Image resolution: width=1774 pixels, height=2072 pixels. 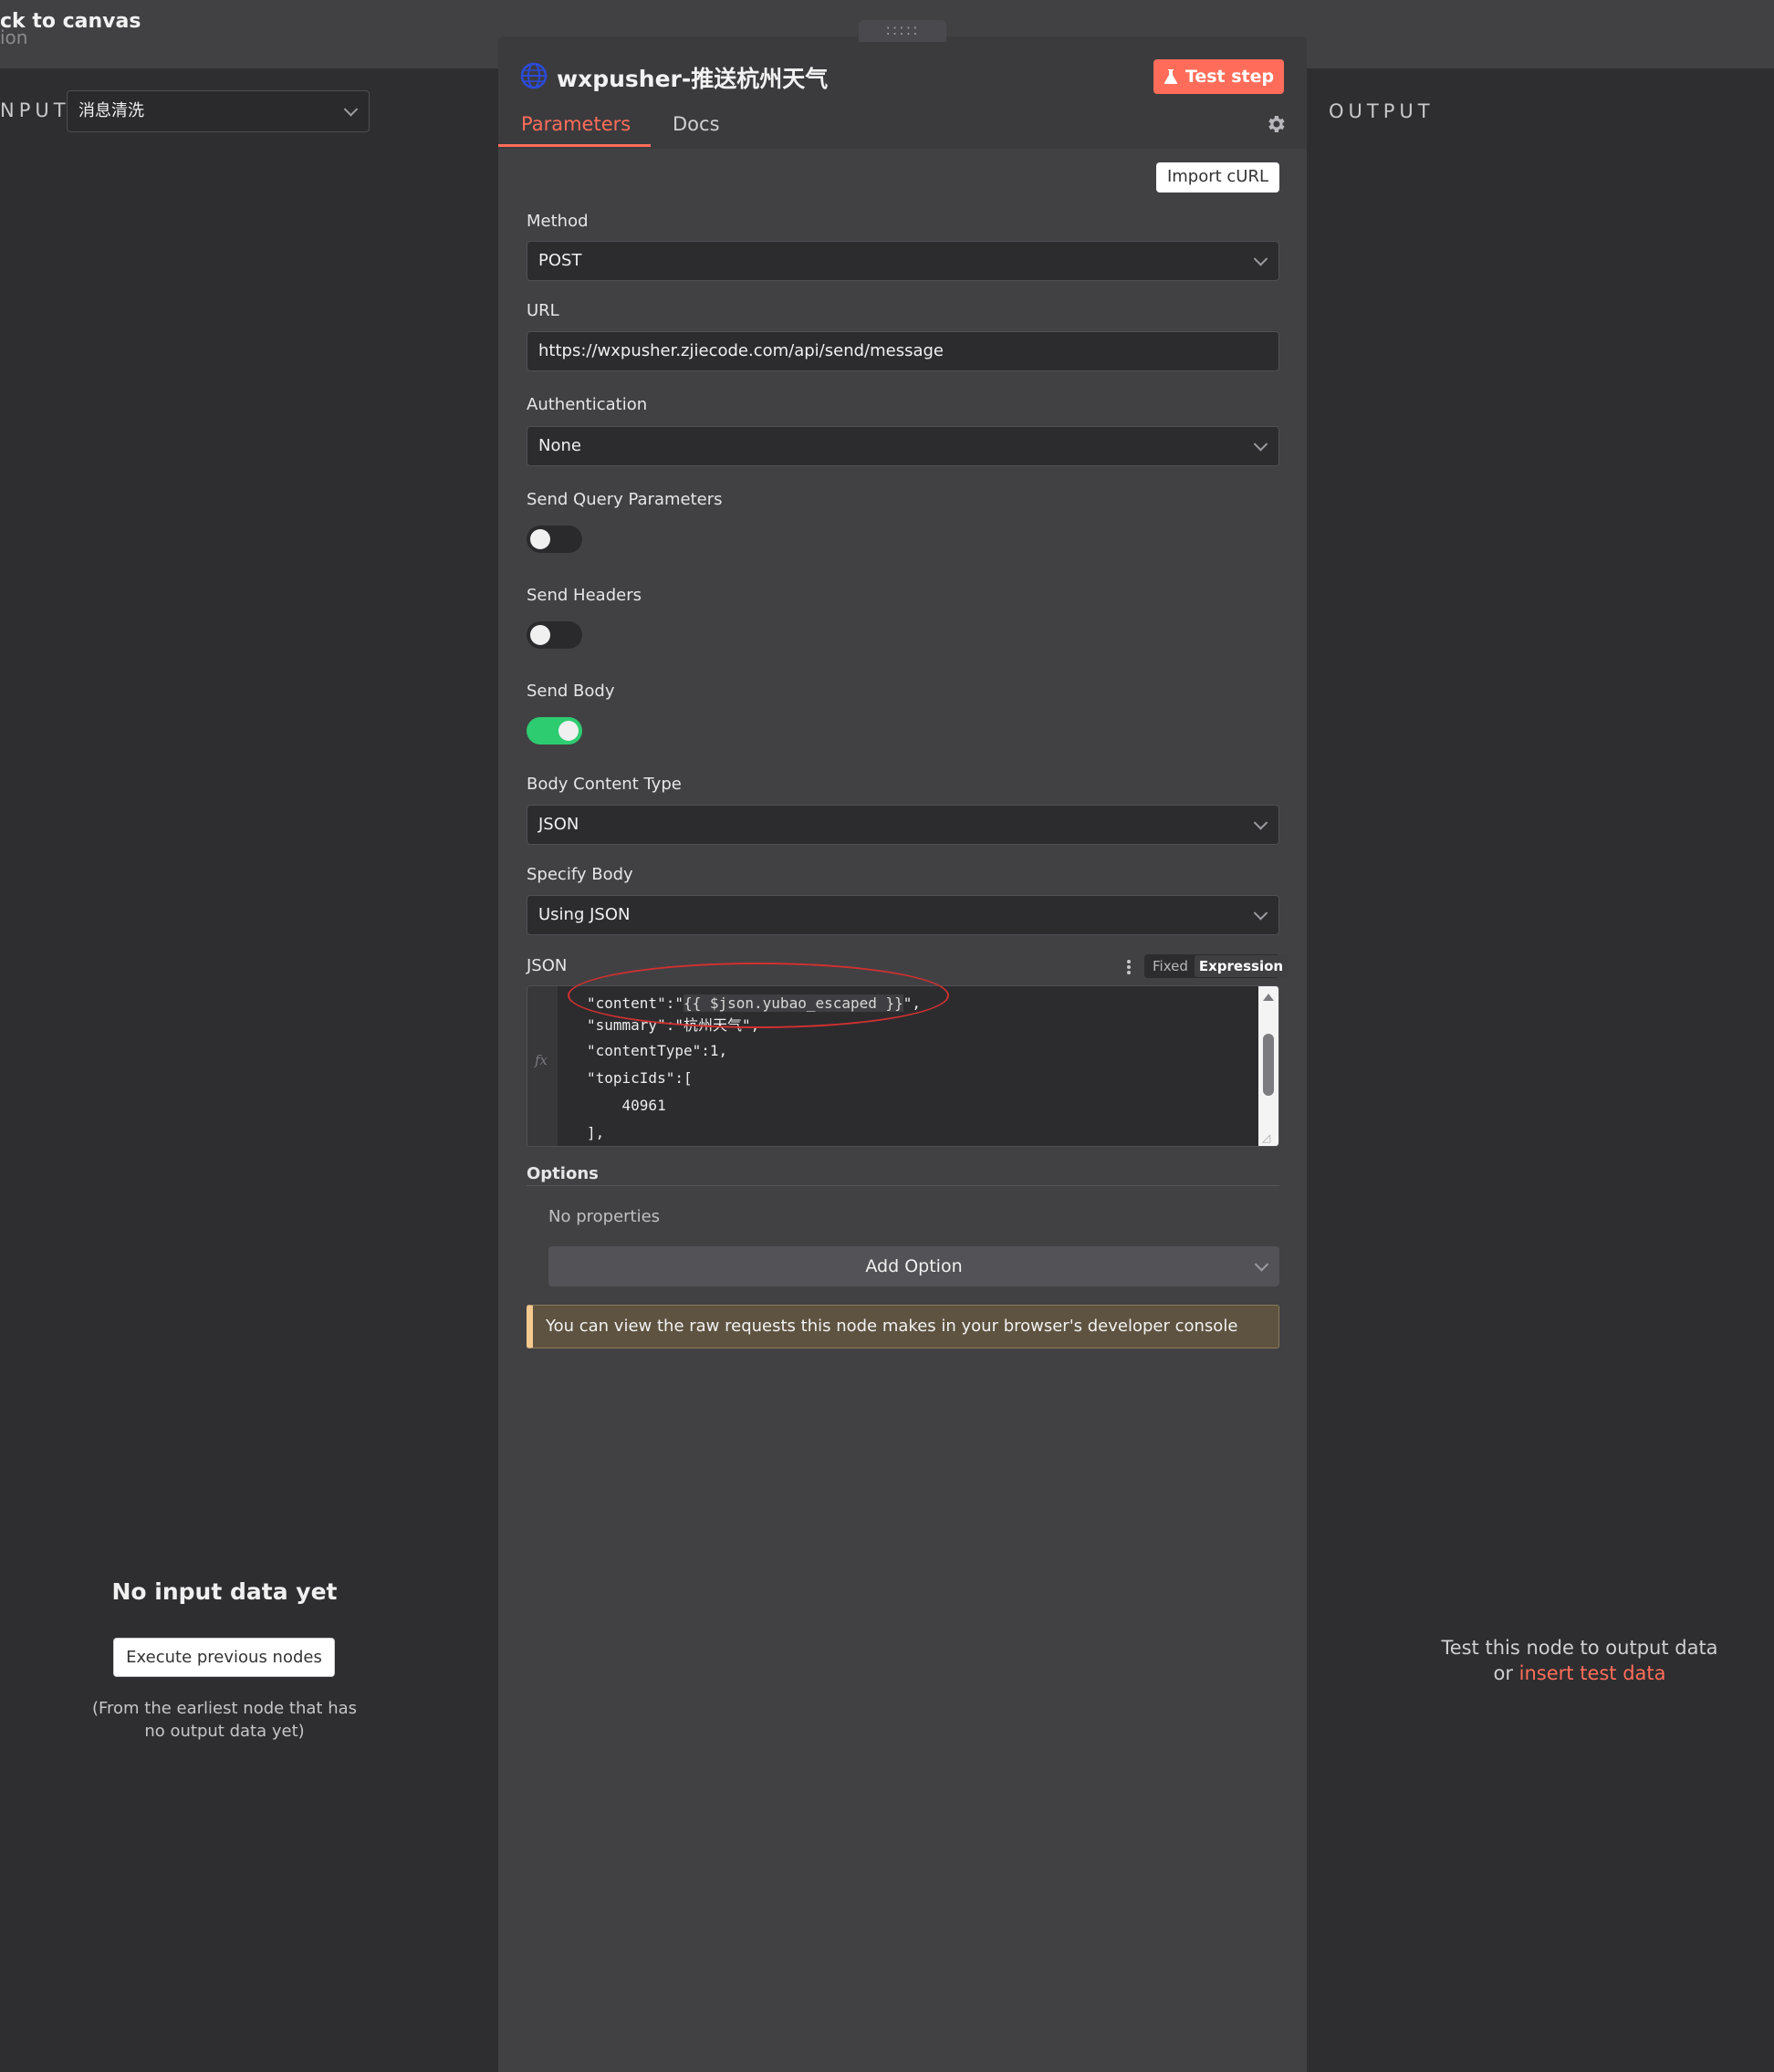 I want to click on code-line: ],, so click(x=596, y=1132).